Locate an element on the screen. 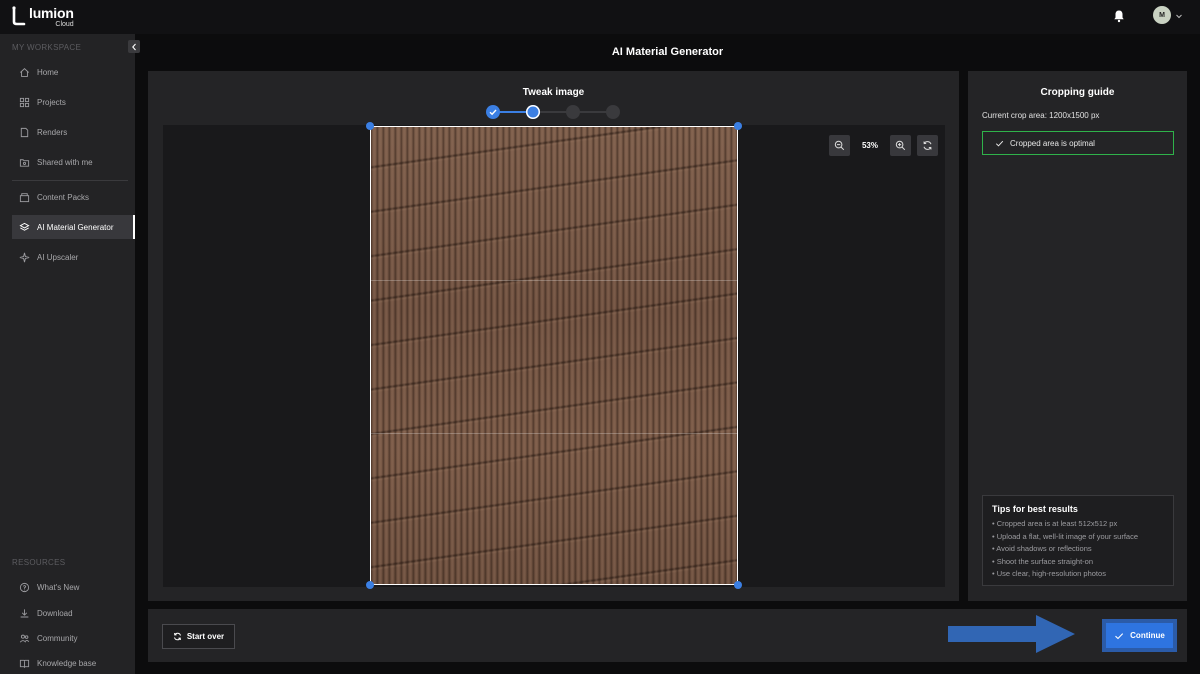  sidebar-divider is located at coordinates (70, 180).